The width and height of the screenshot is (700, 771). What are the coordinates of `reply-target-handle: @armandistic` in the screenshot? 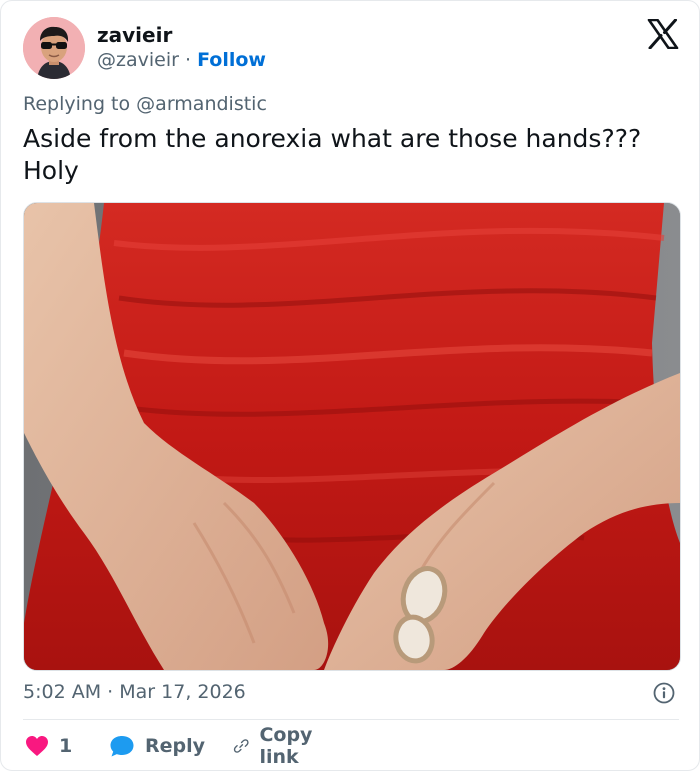 It's located at (201, 104).